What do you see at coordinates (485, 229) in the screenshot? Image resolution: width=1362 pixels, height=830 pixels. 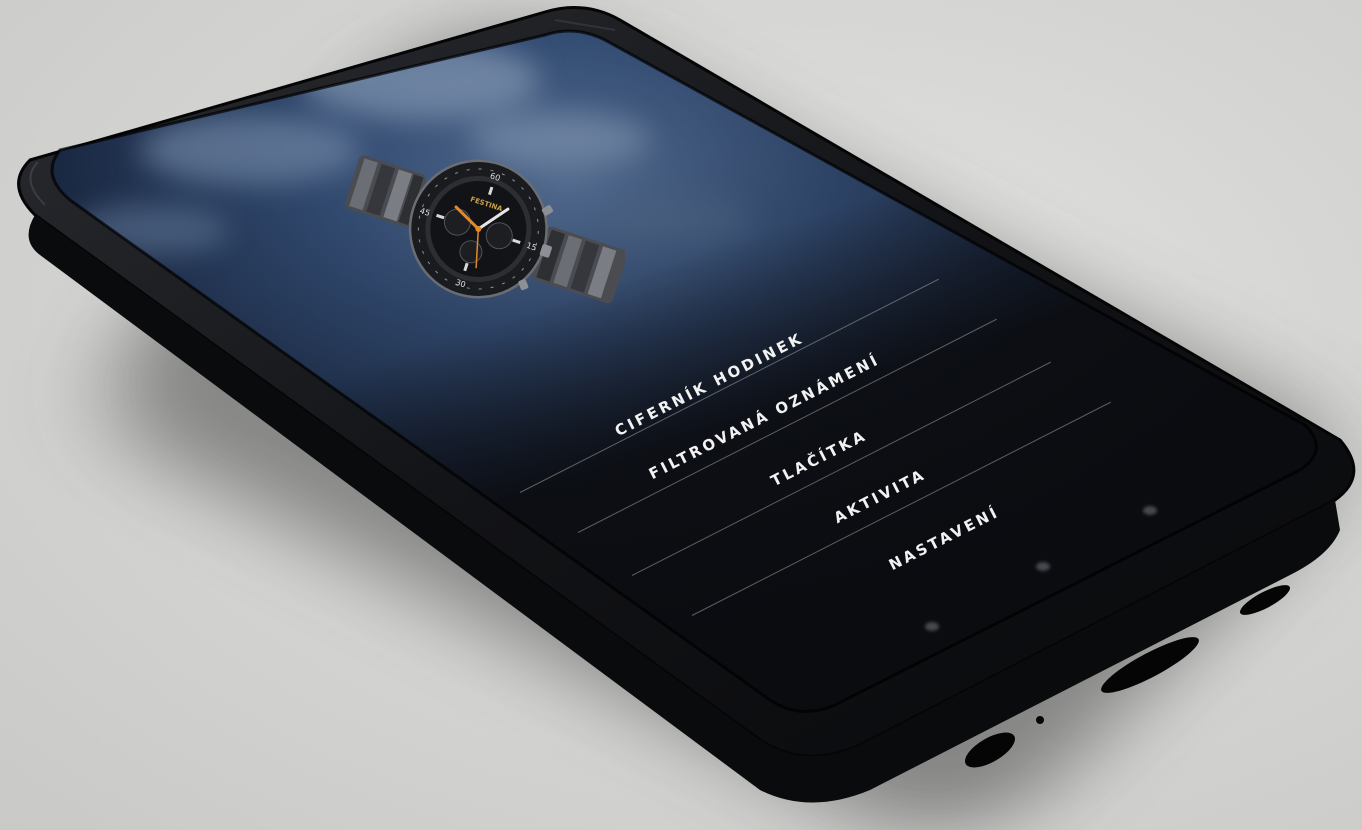 I see `watch-image: FESTINA 60 15 30 45` at bounding box center [485, 229].